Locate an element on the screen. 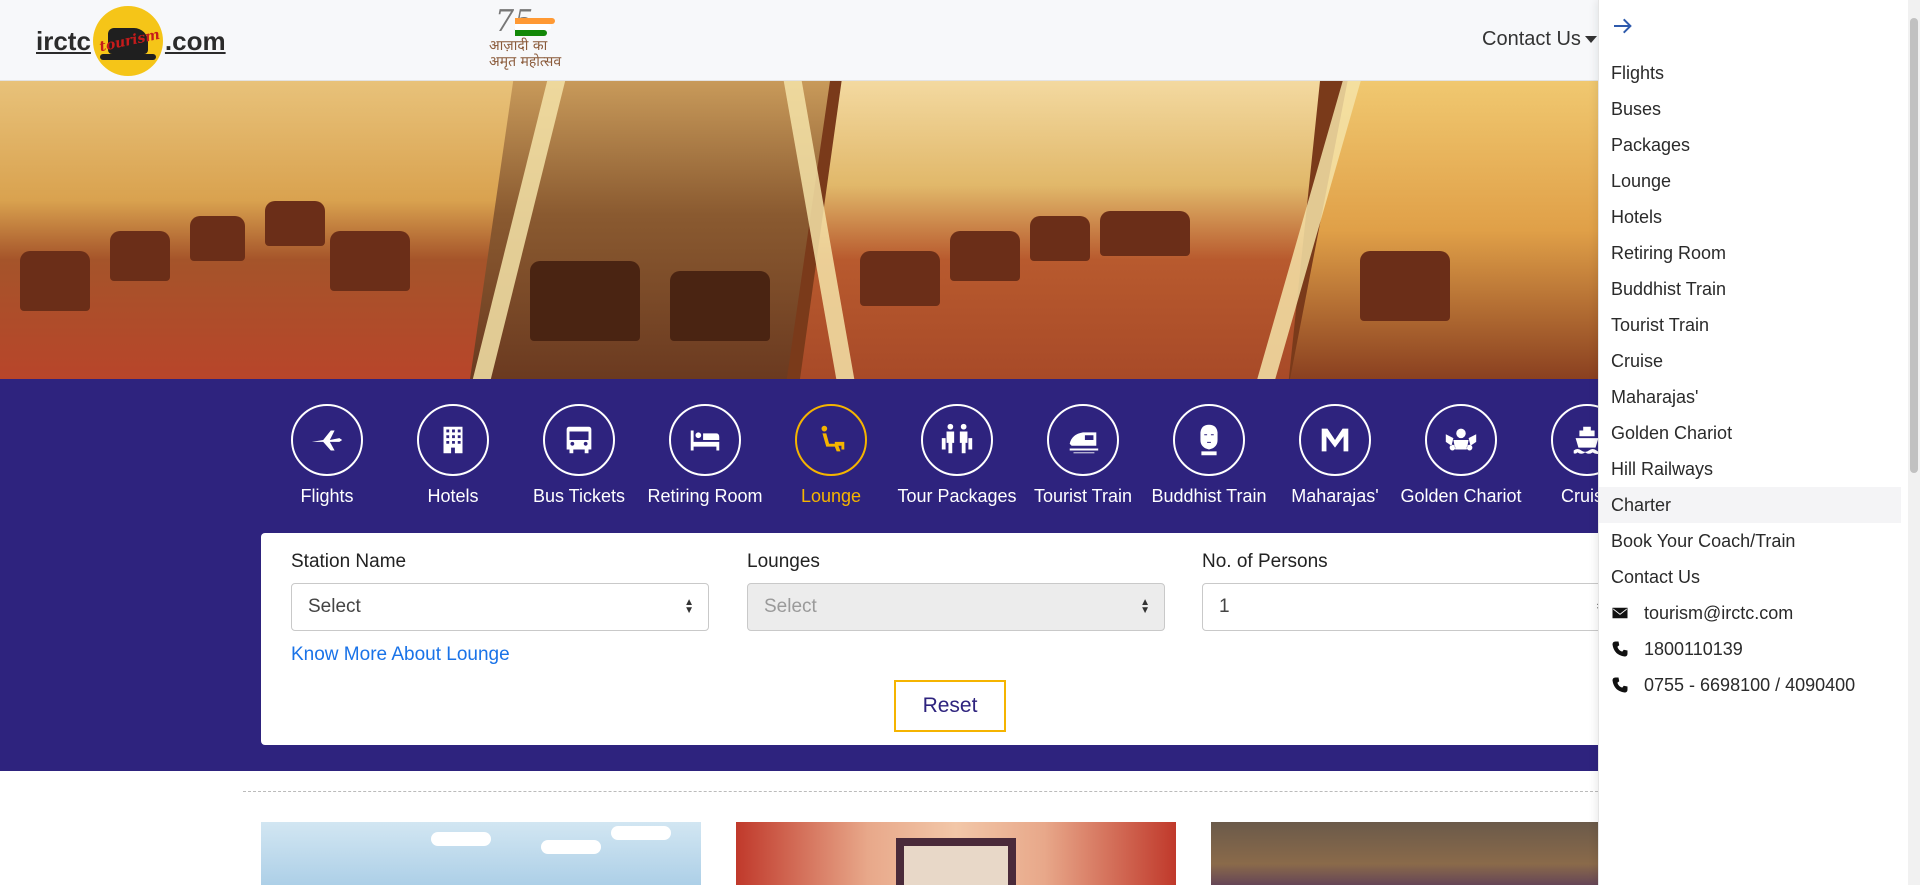 The image size is (1920, 885). service-tourist-train-circle is located at coordinates (1083, 440).